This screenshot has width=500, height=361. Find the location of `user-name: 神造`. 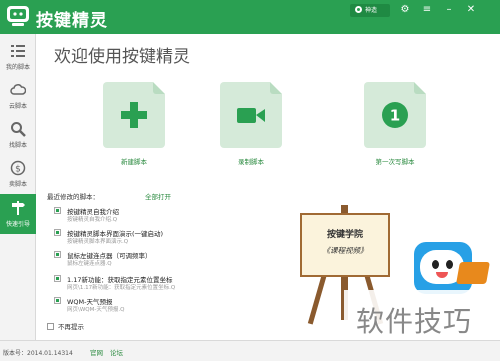

user-name: 神造 is located at coordinates (371, 10).